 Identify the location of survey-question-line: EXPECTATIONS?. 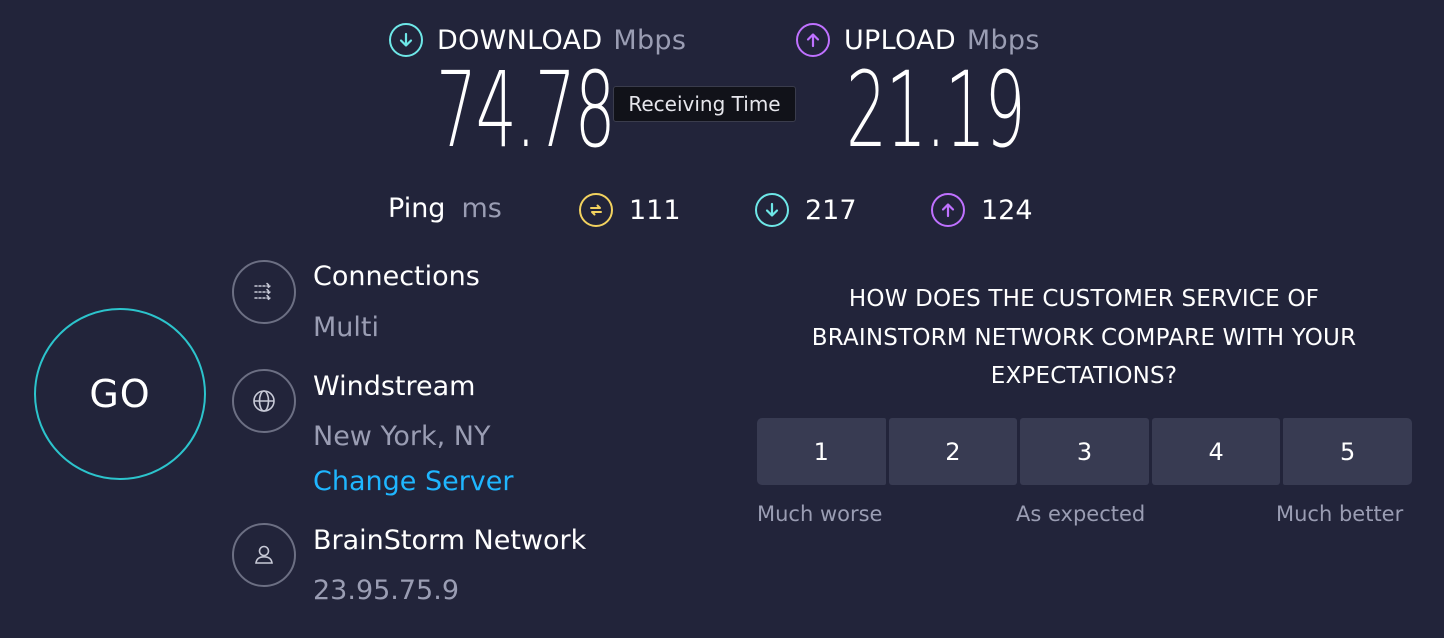
(1084, 376).